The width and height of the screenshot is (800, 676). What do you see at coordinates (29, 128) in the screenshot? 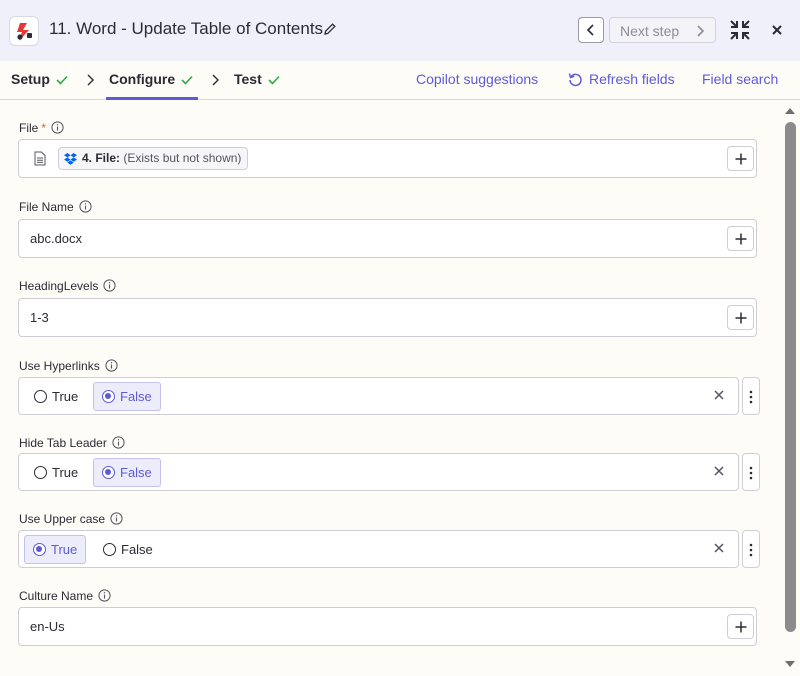
I see `file-label-text: File` at bounding box center [29, 128].